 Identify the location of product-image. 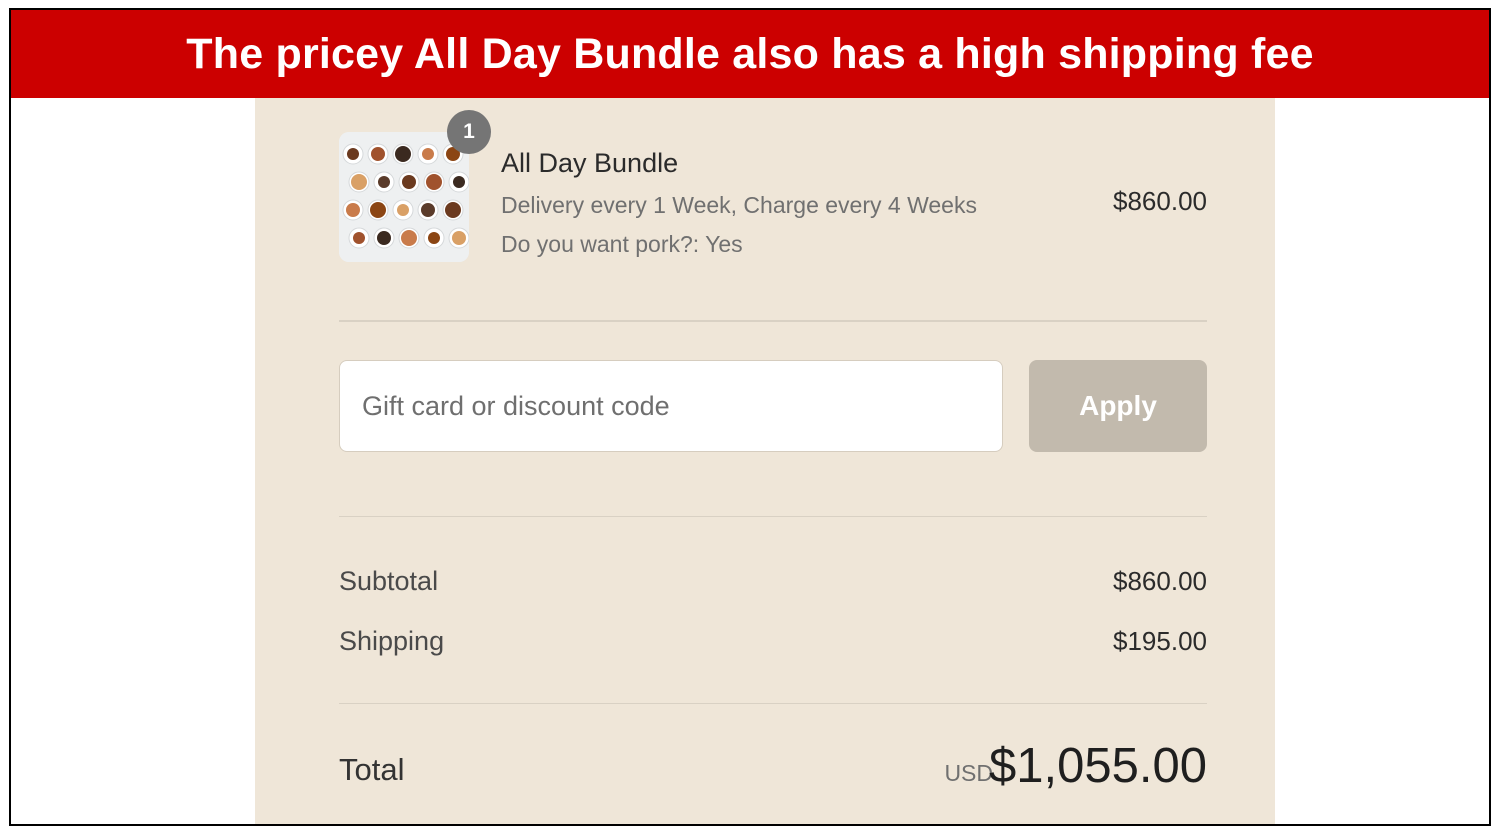
(404, 197).